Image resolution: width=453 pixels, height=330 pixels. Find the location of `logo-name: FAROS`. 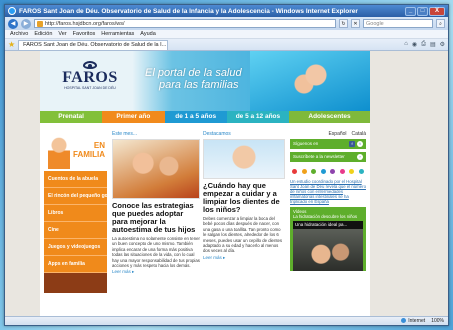

logo-name: FAROS is located at coordinates (90, 77).